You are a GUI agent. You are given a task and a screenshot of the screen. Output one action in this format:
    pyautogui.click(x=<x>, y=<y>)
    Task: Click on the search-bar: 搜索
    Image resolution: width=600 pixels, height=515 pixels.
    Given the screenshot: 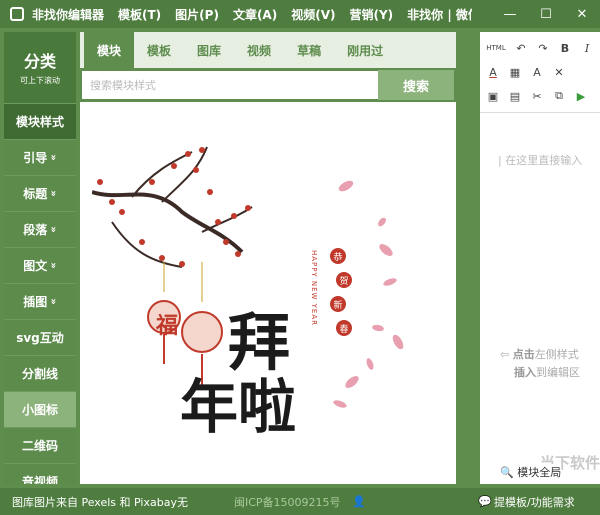 What is the action you would take?
    pyautogui.click(x=268, y=85)
    